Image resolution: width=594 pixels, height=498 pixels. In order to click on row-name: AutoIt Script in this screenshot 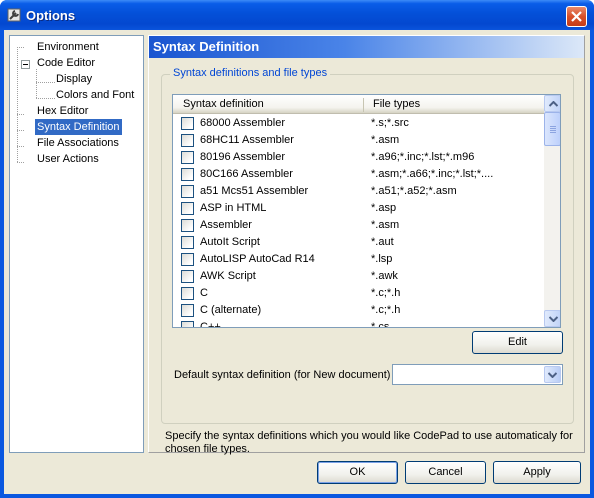, I will do `click(230, 242)`.